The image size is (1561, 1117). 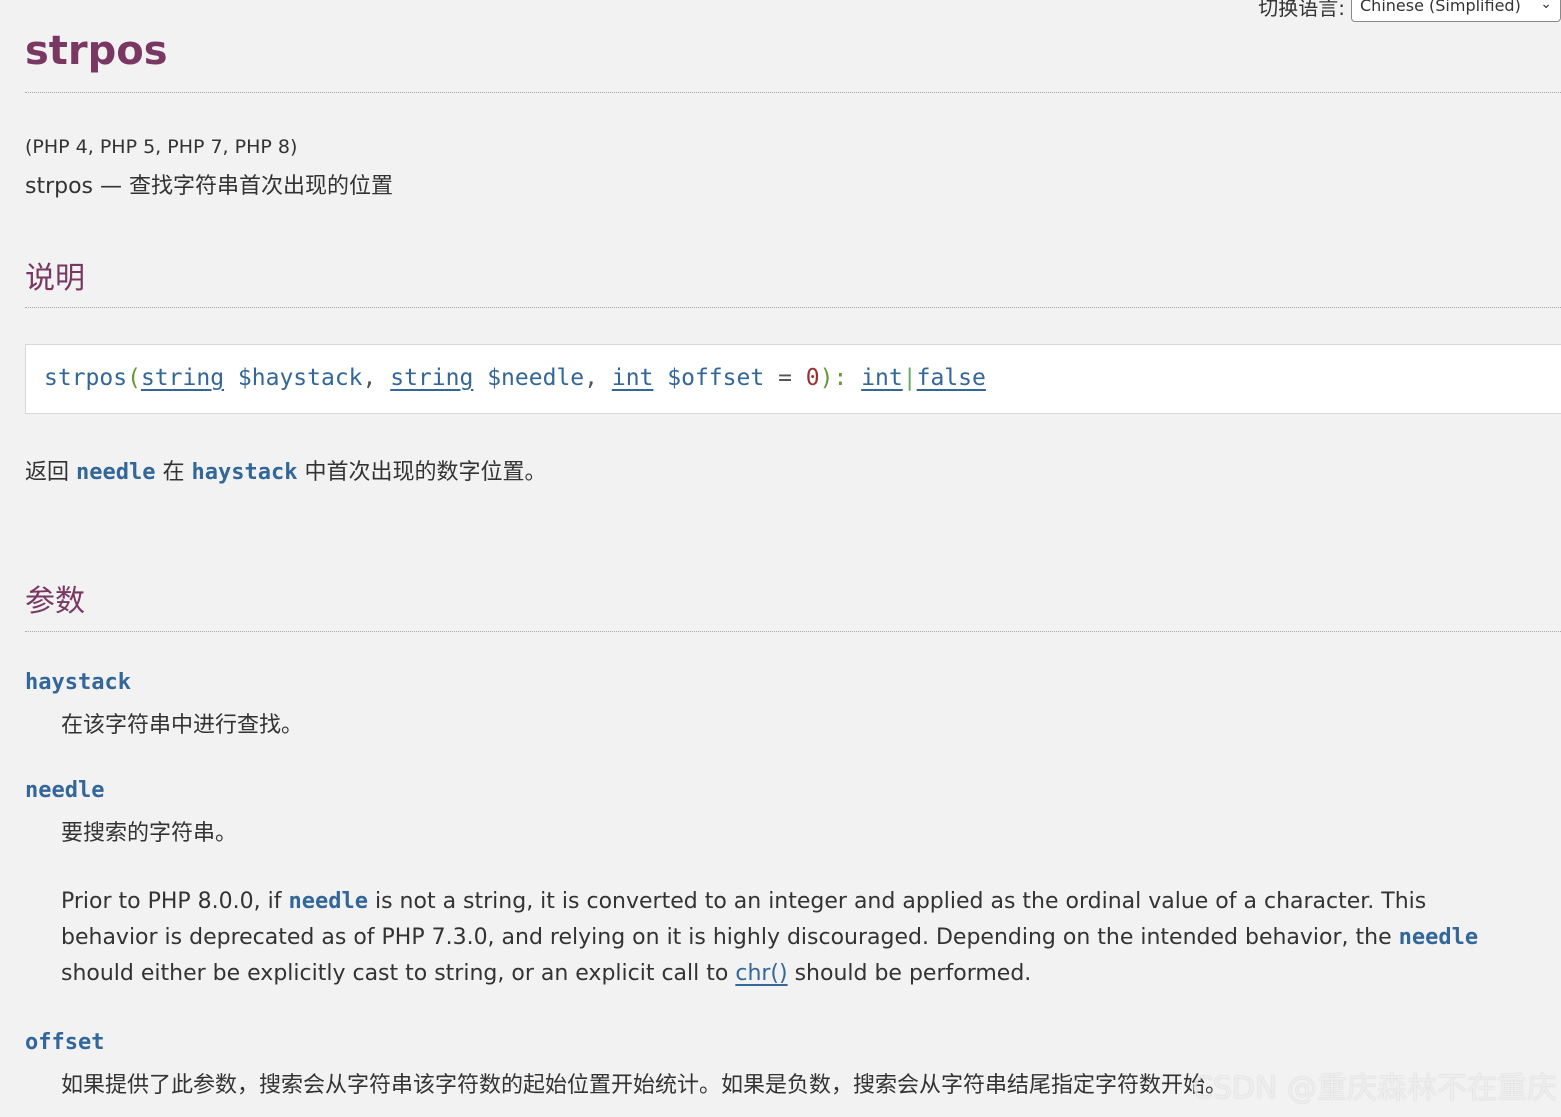 What do you see at coordinates (882, 378) in the screenshot?
I see `type-link-int-return: int` at bounding box center [882, 378].